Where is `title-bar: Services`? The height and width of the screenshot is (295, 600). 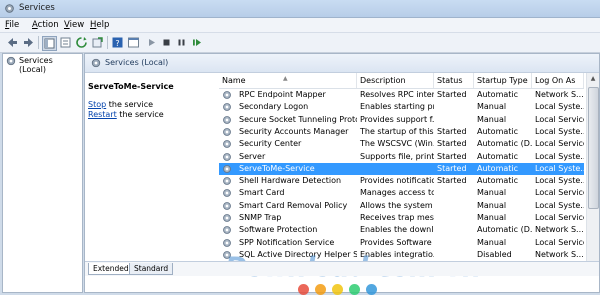
title-bar: Services is located at coordinates (300, 9).